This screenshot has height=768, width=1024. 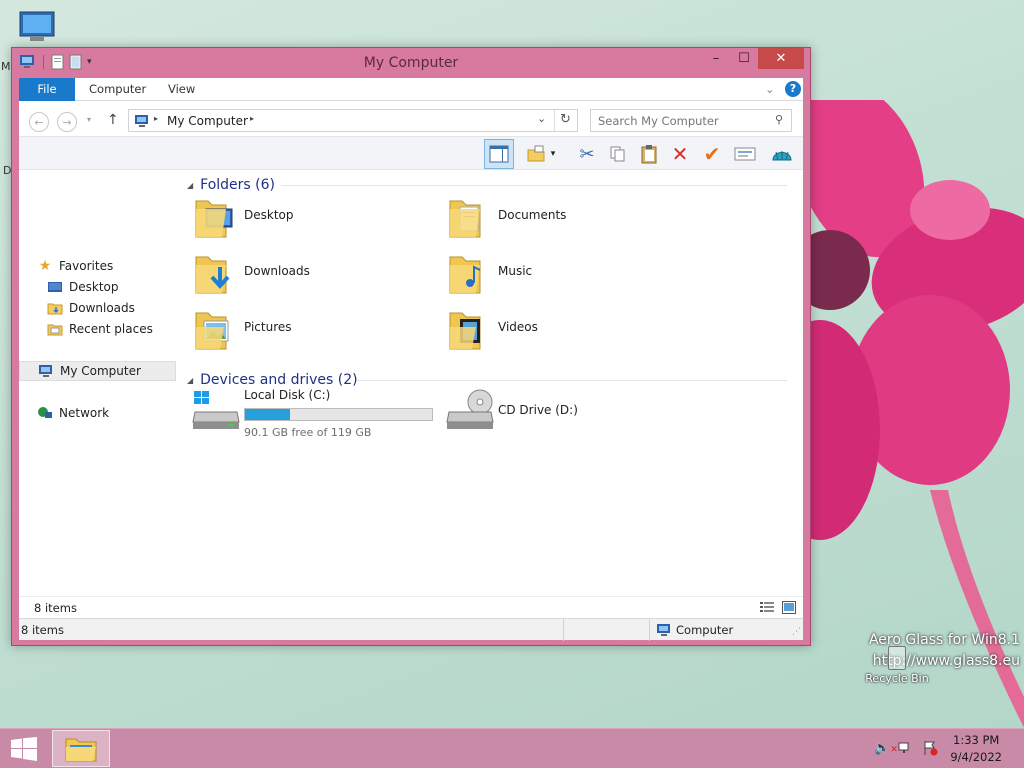 I want to click on folder-label: Pictures, so click(x=268, y=327).